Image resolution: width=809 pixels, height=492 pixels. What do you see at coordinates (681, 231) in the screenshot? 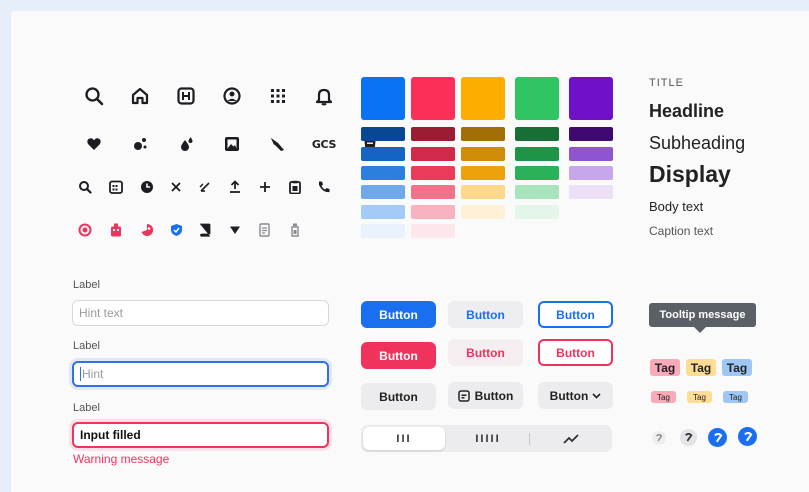
I see `typography-caption: Caption text` at bounding box center [681, 231].